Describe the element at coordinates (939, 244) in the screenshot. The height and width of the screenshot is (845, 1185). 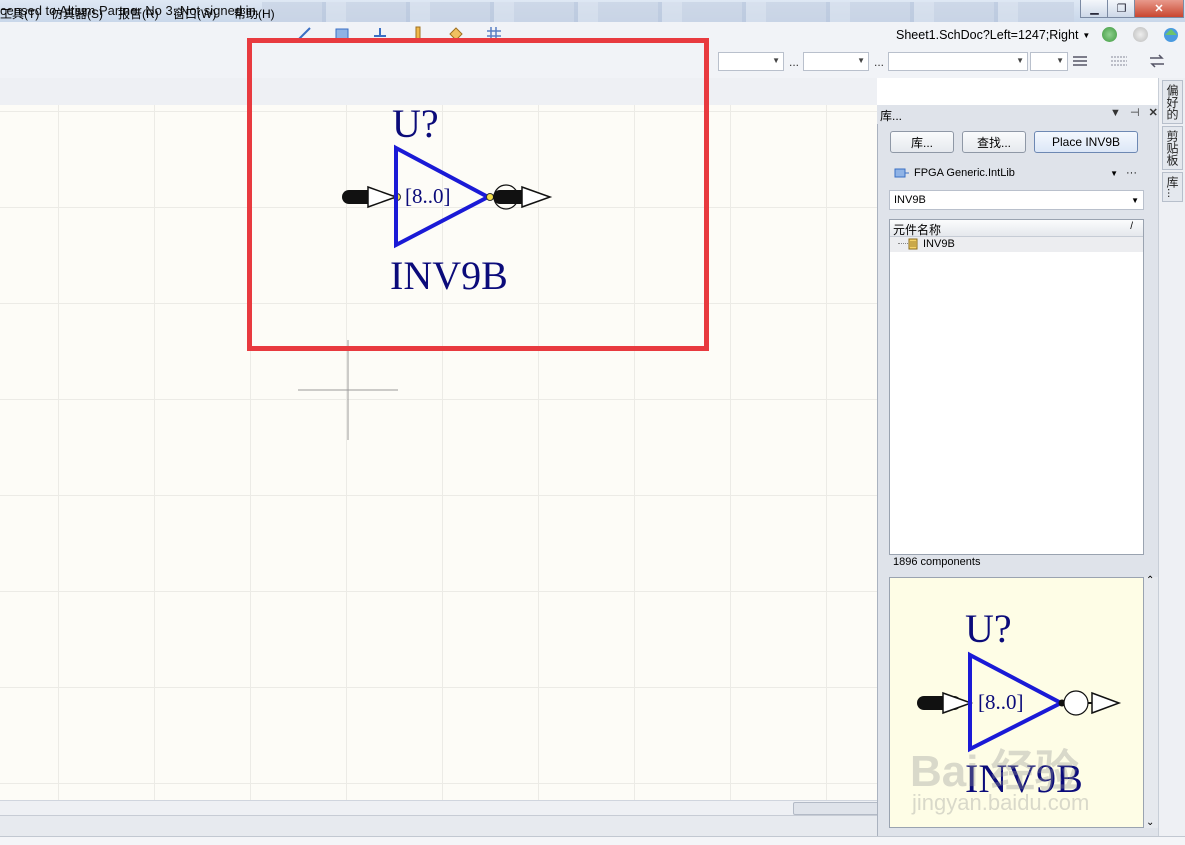
I see `component-name: INV9B` at that location.